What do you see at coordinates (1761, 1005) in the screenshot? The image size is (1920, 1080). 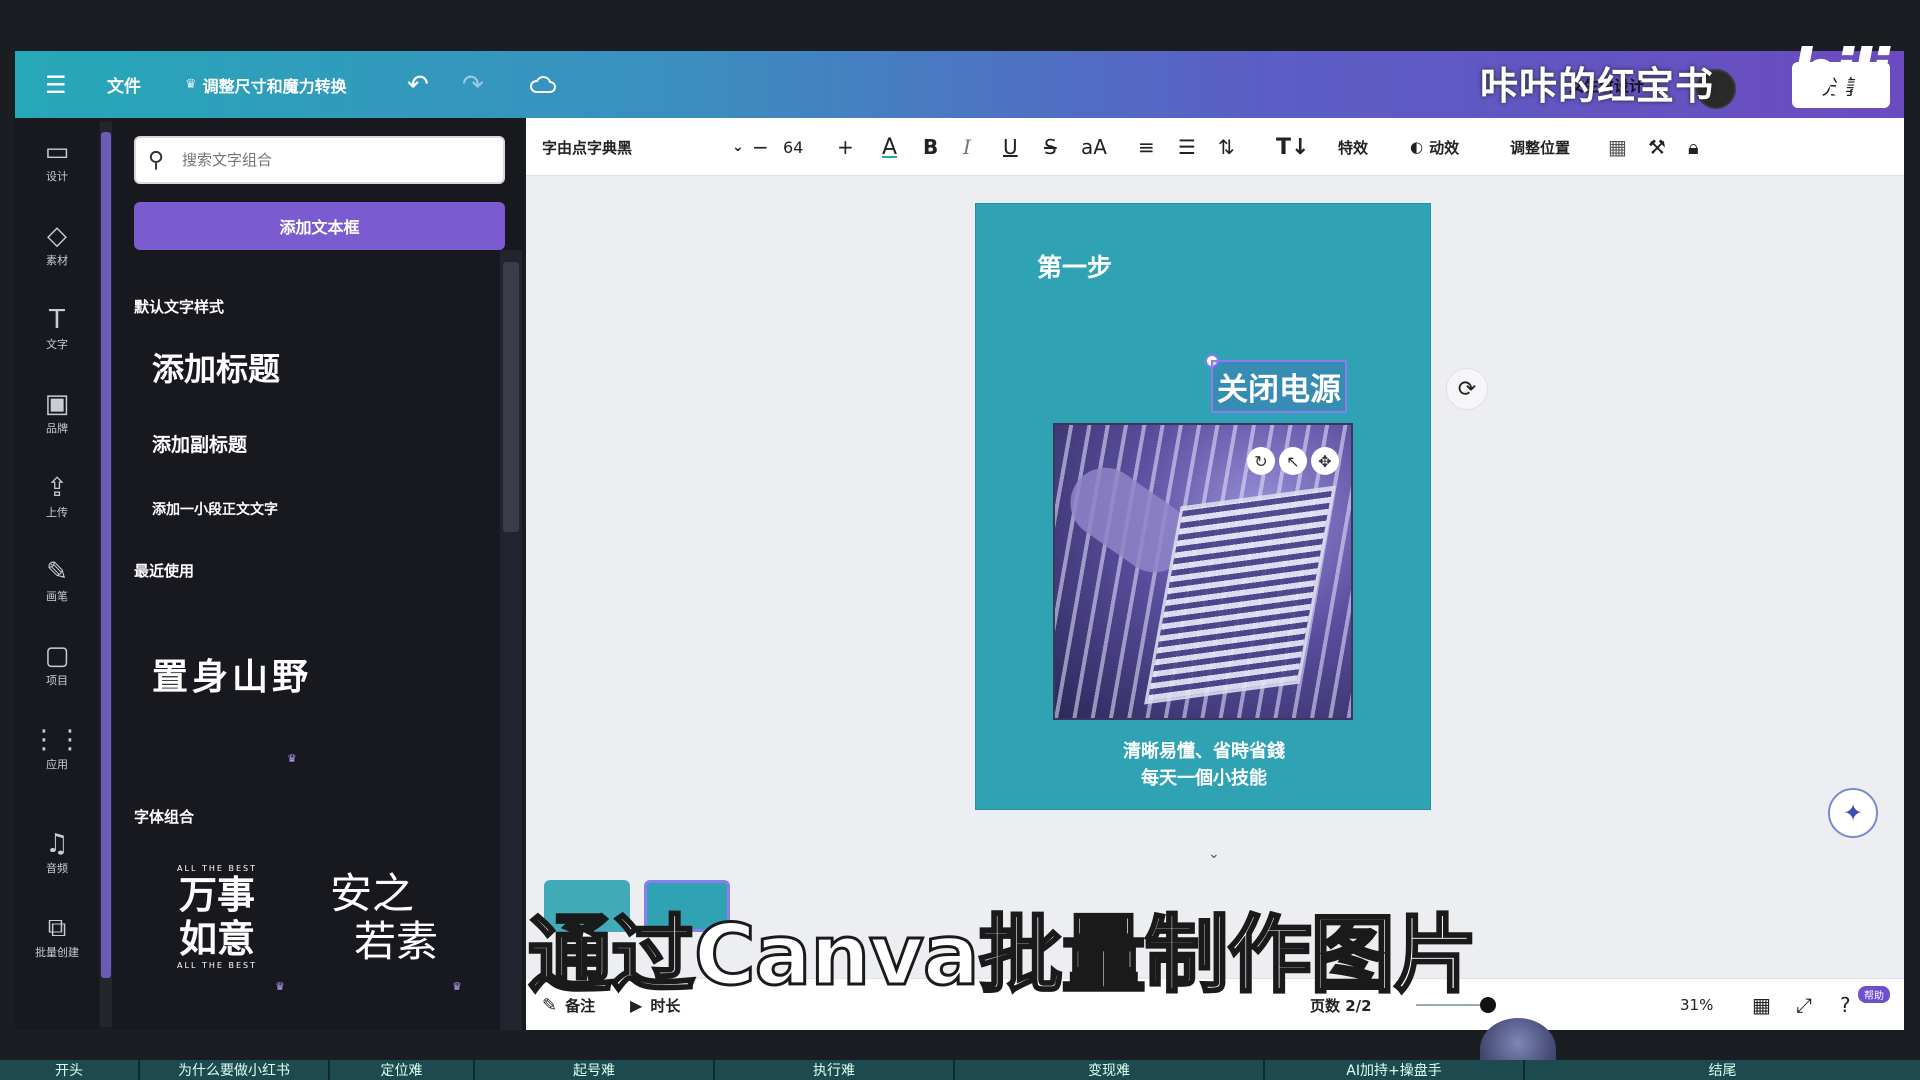 I see `grid-view-icon: ▦` at bounding box center [1761, 1005].